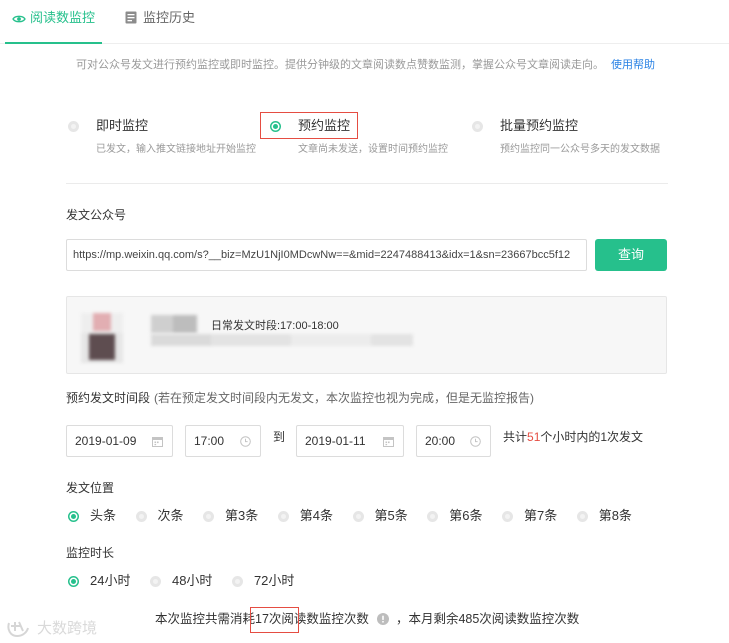  What do you see at coordinates (540, 515) in the screenshot?
I see `option-label: 第7条` at bounding box center [540, 515].